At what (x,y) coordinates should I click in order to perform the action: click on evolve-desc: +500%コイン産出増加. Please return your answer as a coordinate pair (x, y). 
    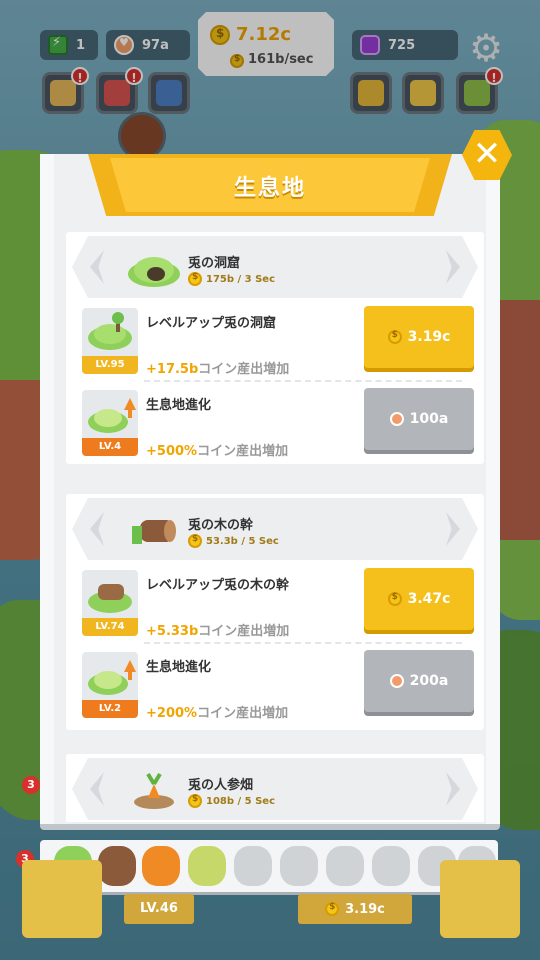
    Looking at the image, I should click on (217, 449).